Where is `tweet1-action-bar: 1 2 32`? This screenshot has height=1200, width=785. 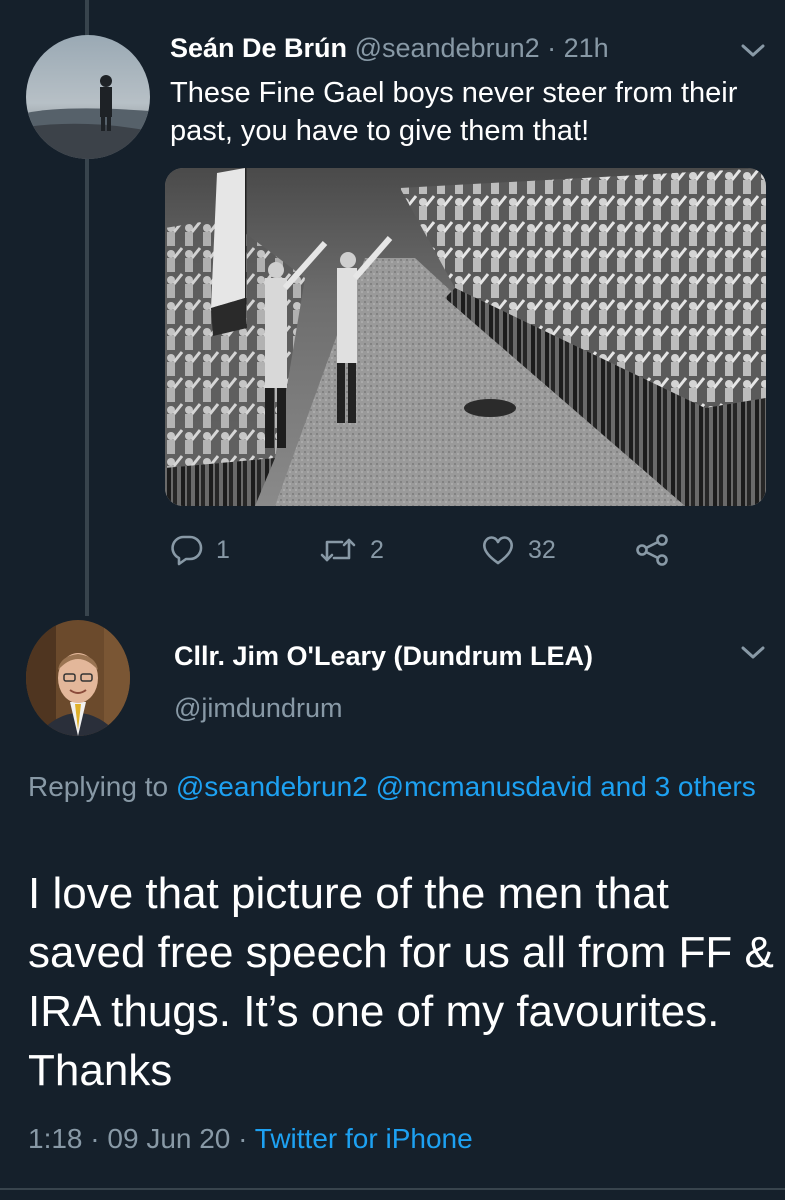
tweet1-action-bar: 1 2 32 is located at coordinates (450, 550).